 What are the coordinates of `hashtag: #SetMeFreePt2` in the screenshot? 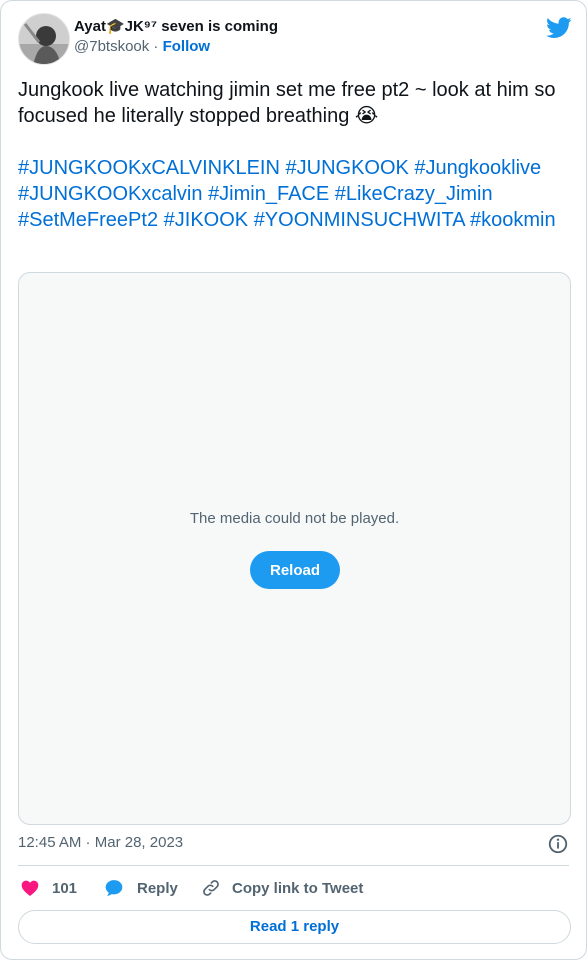 It's located at (88, 220).